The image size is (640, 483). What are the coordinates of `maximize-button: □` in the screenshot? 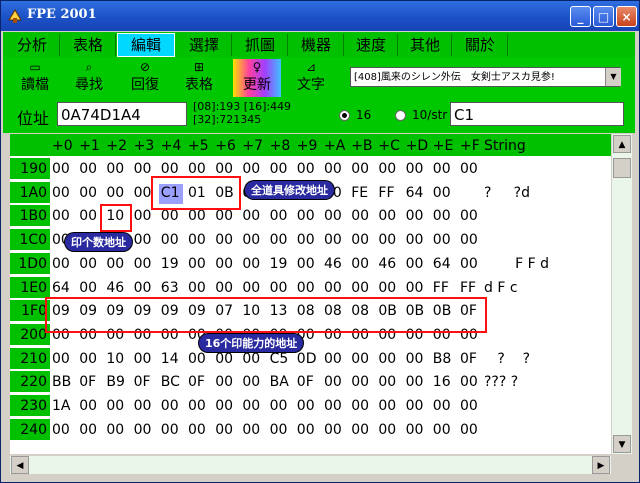 It's located at (603, 16).